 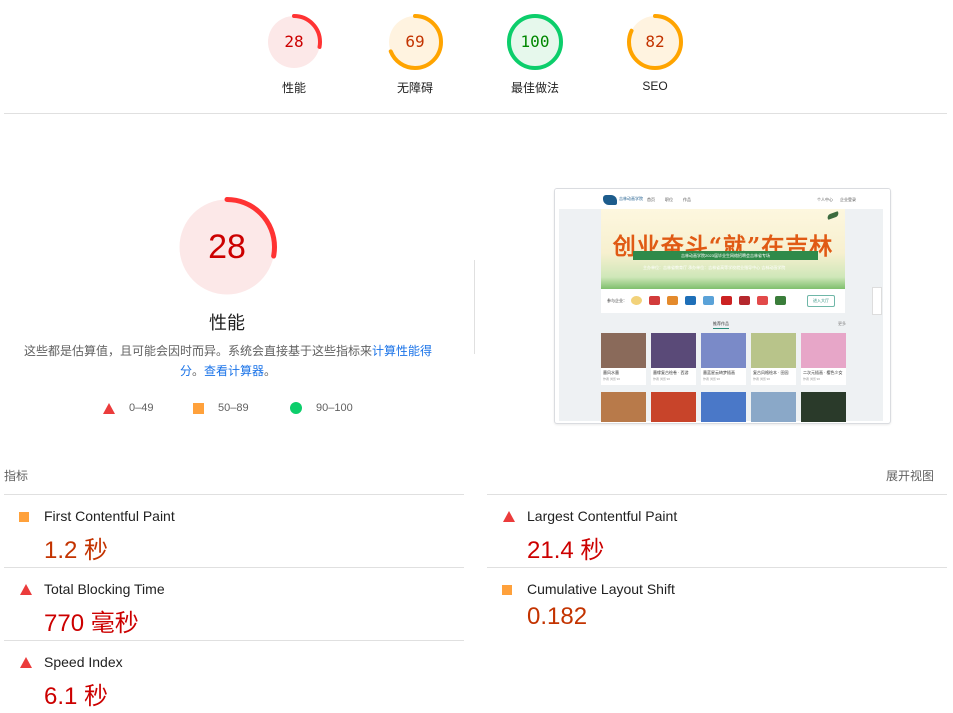 I want to click on site-sidebar-tab, so click(x=877, y=301).